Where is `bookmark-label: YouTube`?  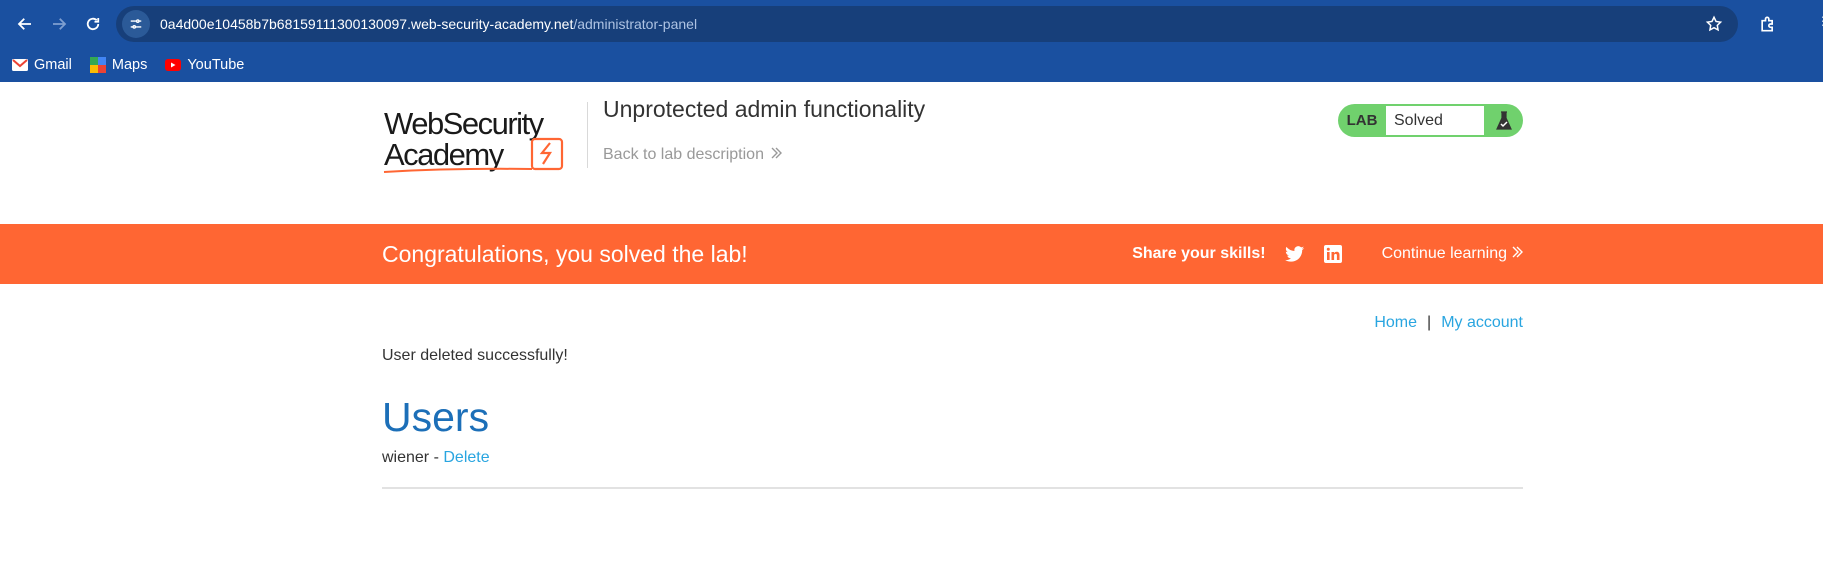 bookmark-label: YouTube is located at coordinates (216, 65).